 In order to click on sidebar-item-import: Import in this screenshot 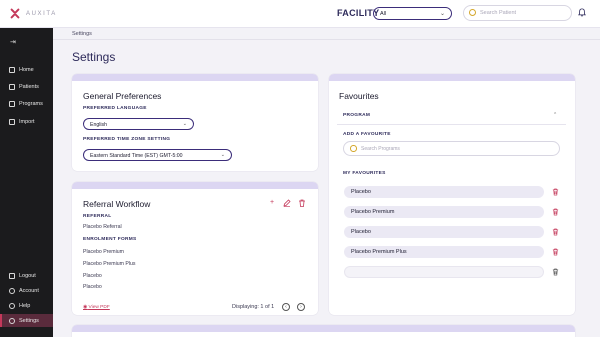, I will do `click(26, 121)`.